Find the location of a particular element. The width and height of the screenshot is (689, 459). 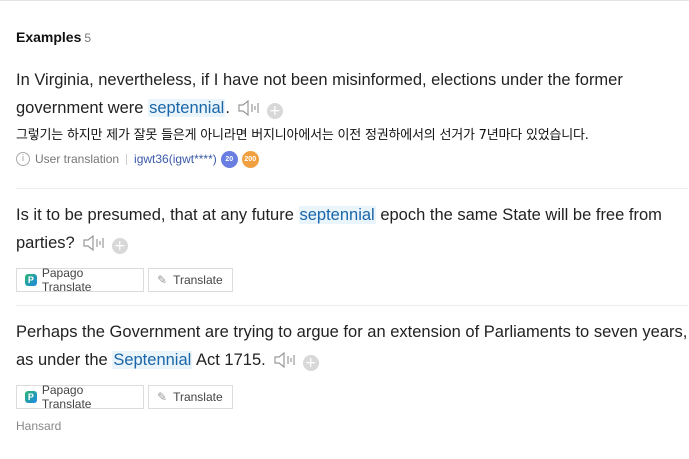

examples-title: Examples is located at coordinates (49, 37).